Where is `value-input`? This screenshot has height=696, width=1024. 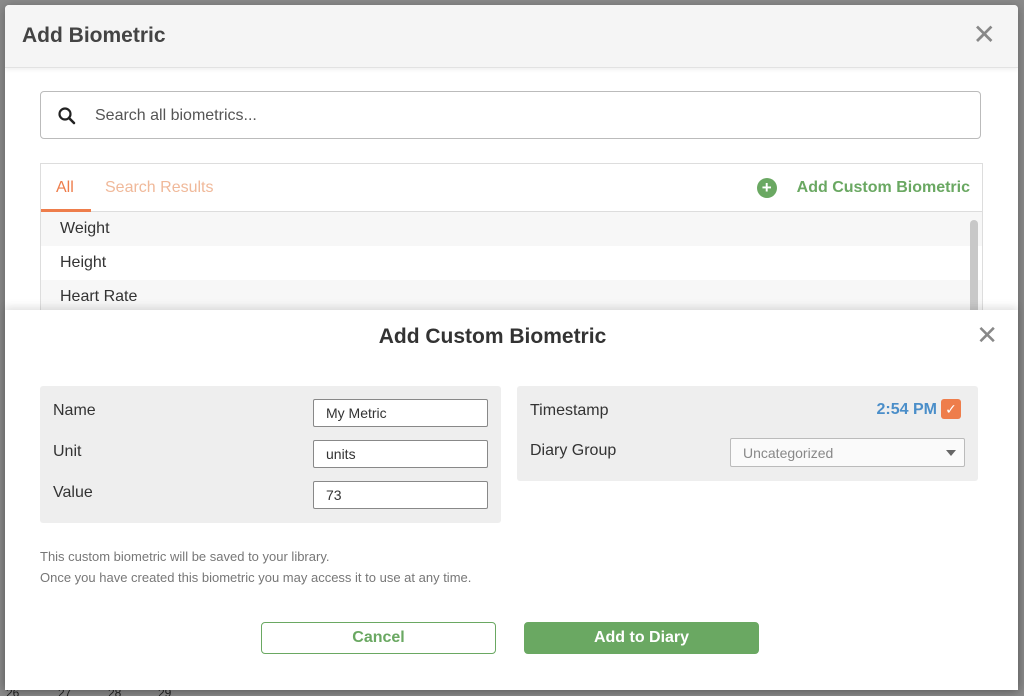 value-input is located at coordinates (400, 495).